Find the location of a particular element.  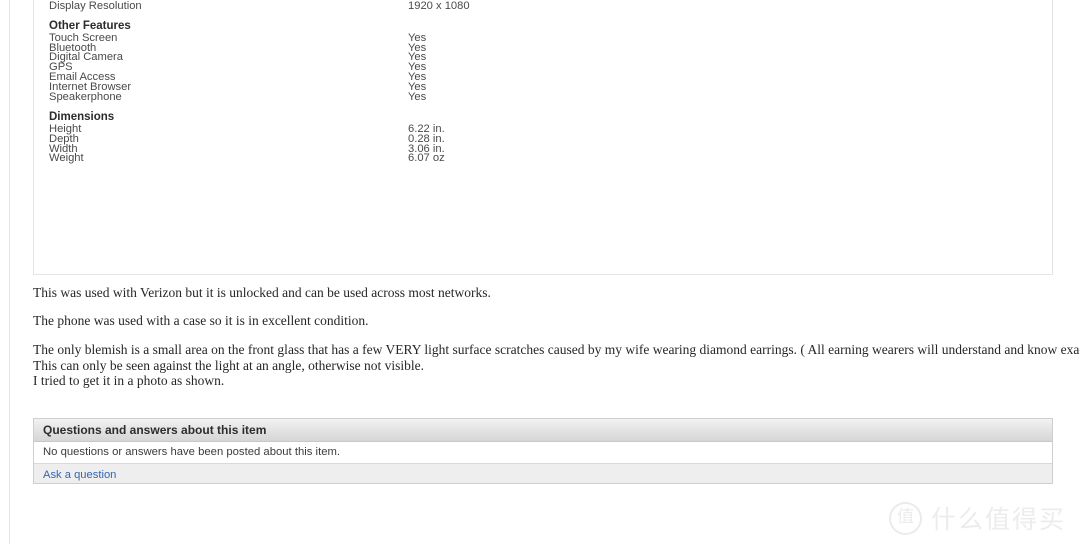

spec-value: 6.22 in. is located at coordinates (426, 128).